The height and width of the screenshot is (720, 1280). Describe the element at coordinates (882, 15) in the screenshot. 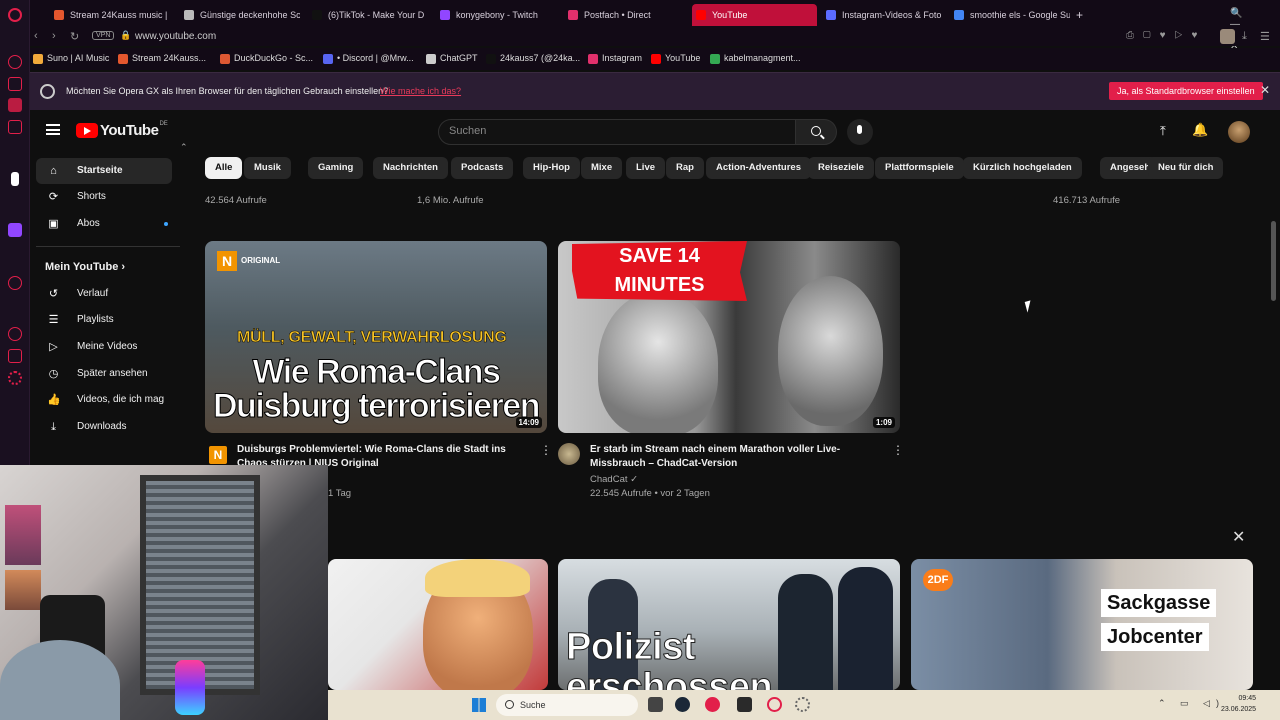

I see `tab-instagram-videos: Instagram-Videos & Foto` at that location.